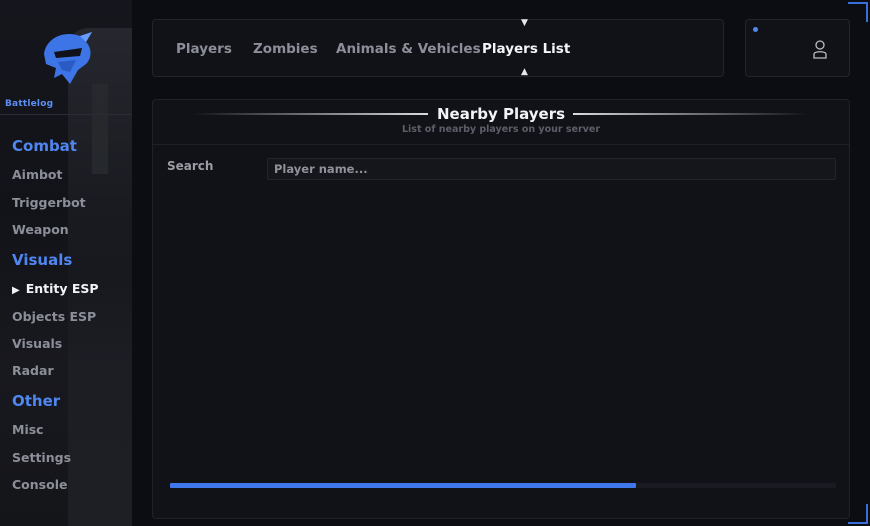  What do you see at coordinates (33, 370) in the screenshot?
I see `sidebar-item-radar: Radar` at bounding box center [33, 370].